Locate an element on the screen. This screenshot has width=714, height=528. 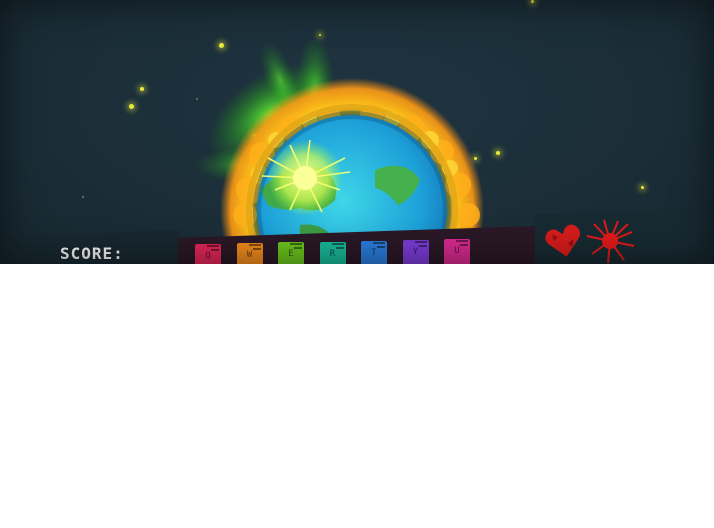
key-label: E is located at coordinates (291, 254).